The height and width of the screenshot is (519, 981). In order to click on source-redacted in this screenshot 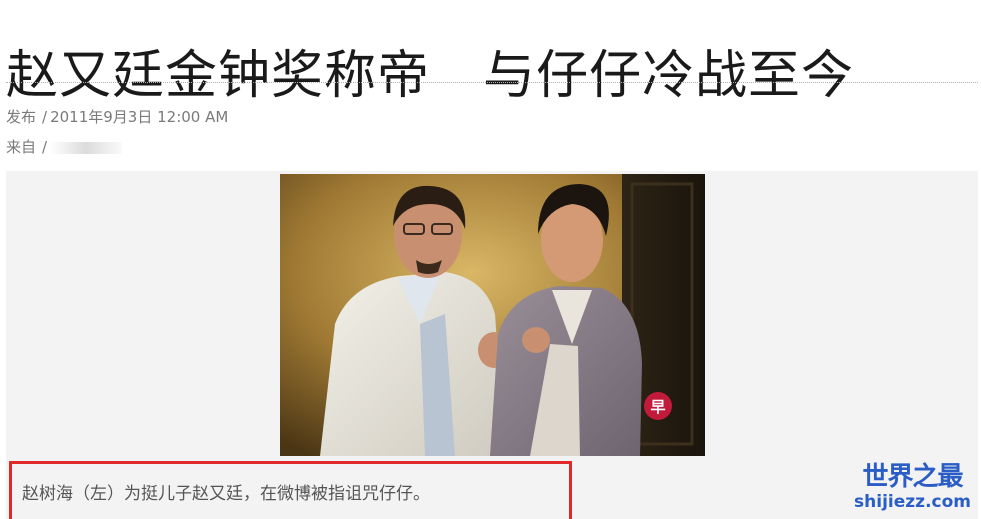, I will do `click(86, 147)`.